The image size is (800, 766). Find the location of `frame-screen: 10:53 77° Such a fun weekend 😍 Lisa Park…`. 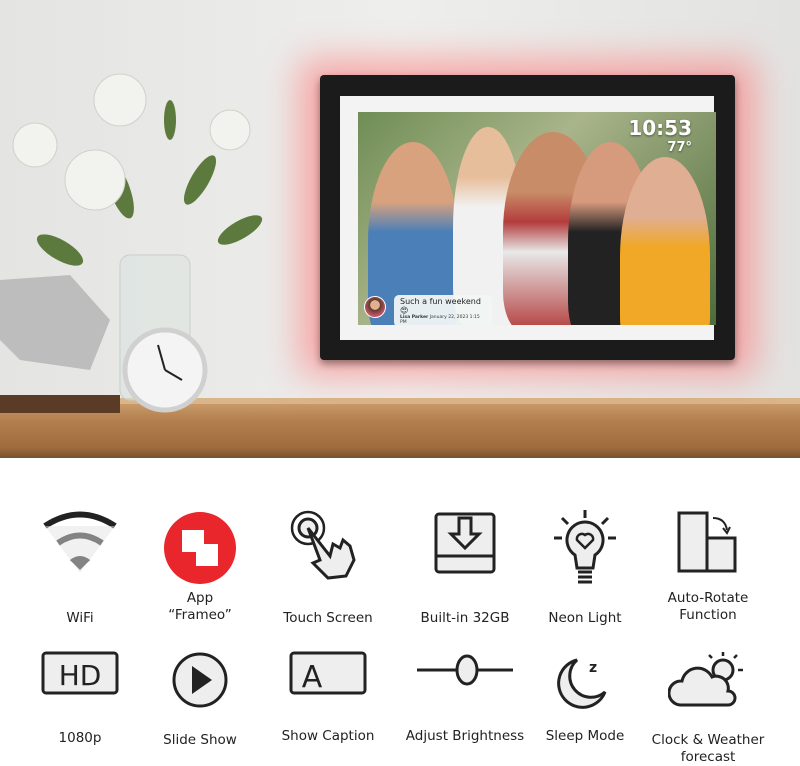

frame-screen: 10:53 77° Such a fun weekend 😍 Lisa Park… is located at coordinates (537, 218).